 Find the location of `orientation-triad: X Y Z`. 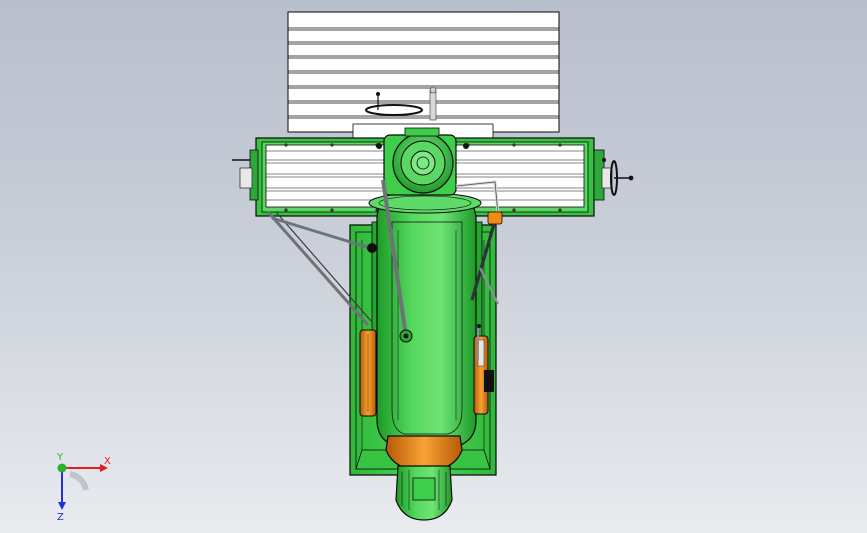

orientation-triad: X Y Z is located at coordinates (83, 487).